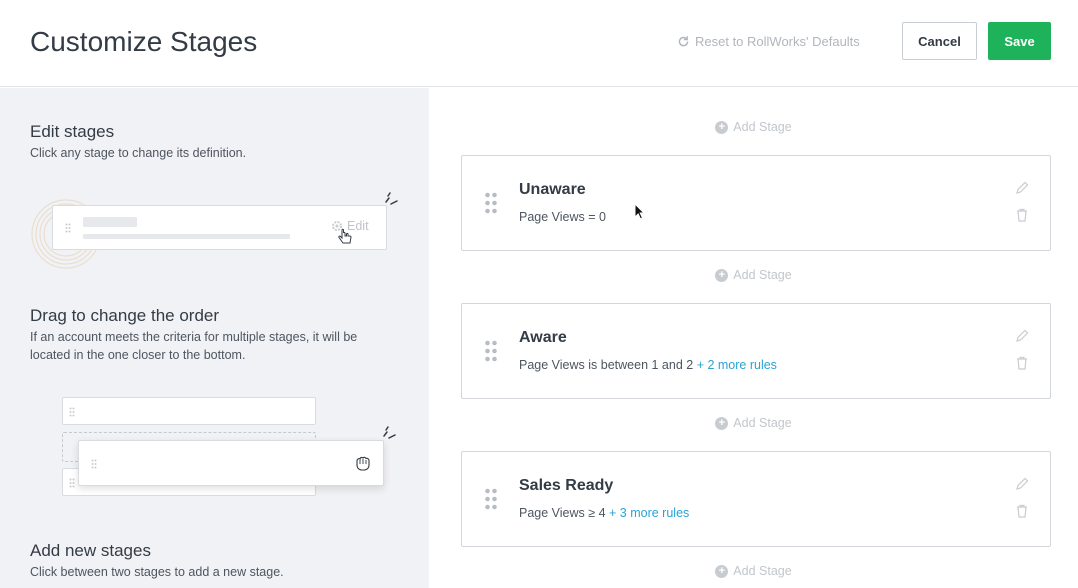 This screenshot has width=1078, height=588. I want to click on reset-defaults-label: Reset to RollWorks' Defaults, so click(777, 41).